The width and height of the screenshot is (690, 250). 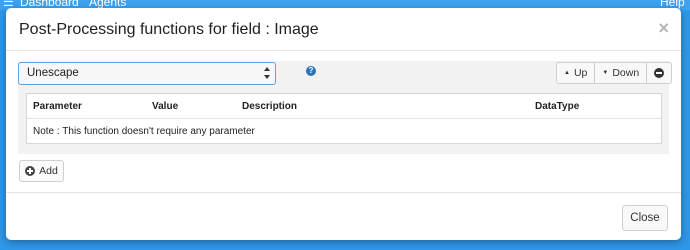 What do you see at coordinates (626, 73) in the screenshot?
I see `move-down-label: Down` at bounding box center [626, 73].